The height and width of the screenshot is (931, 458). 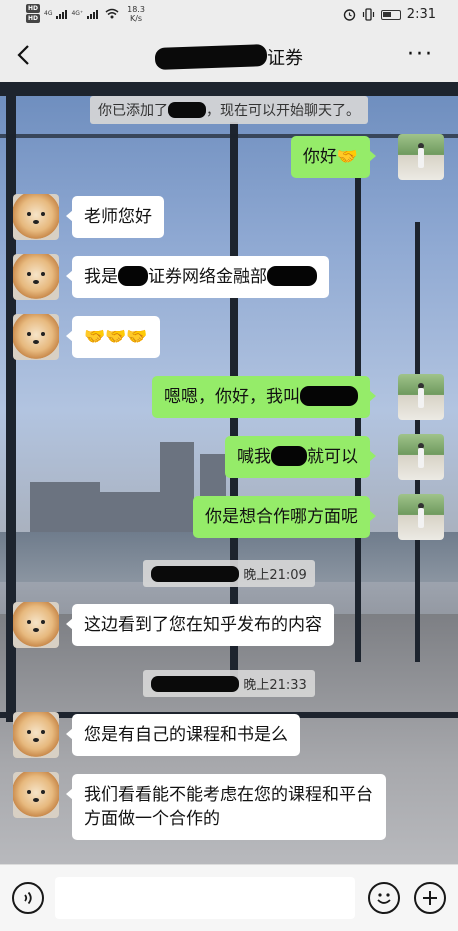 What do you see at coordinates (136, 18) in the screenshot?
I see `net-speed-unit: K/s` at bounding box center [136, 18].